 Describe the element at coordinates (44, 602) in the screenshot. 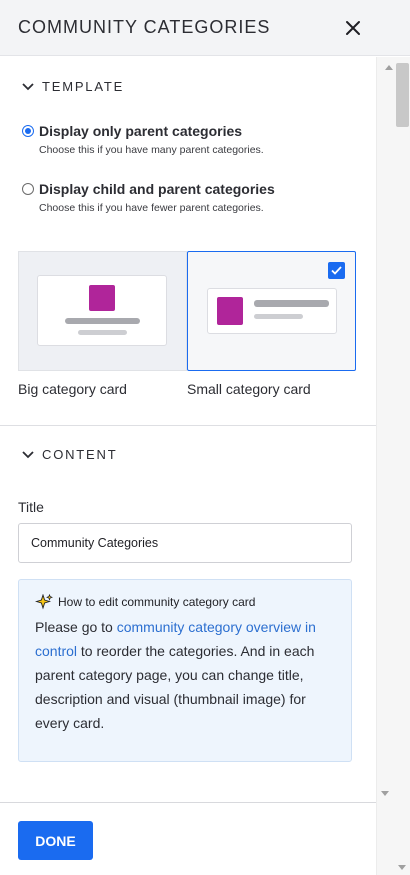

I see `sparkles-icon` at that location.